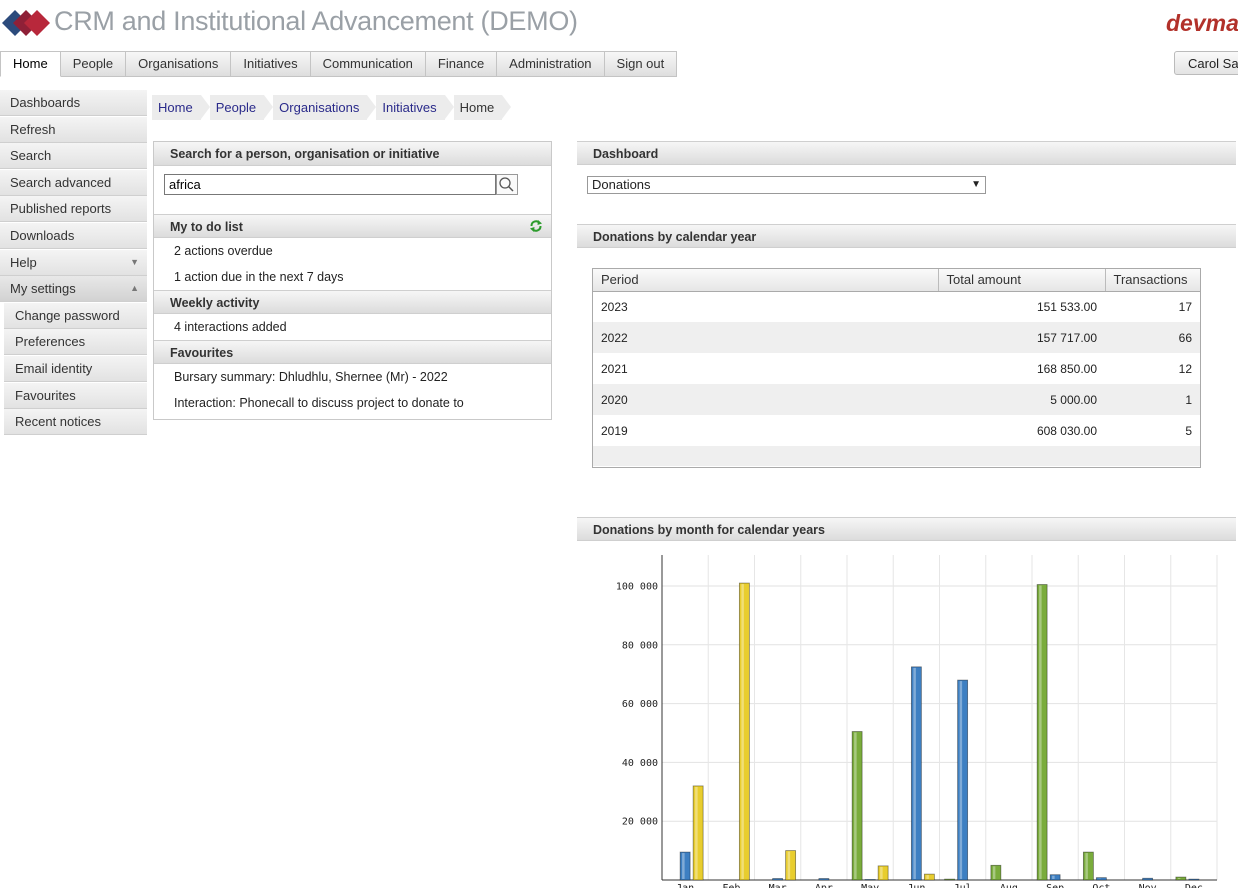 This screenshot has width=1238, height=888. Describe the element at coordinates (325, 107) in the screenshot. I see `breadcrumb-item-organisations: Organisations` at that location.